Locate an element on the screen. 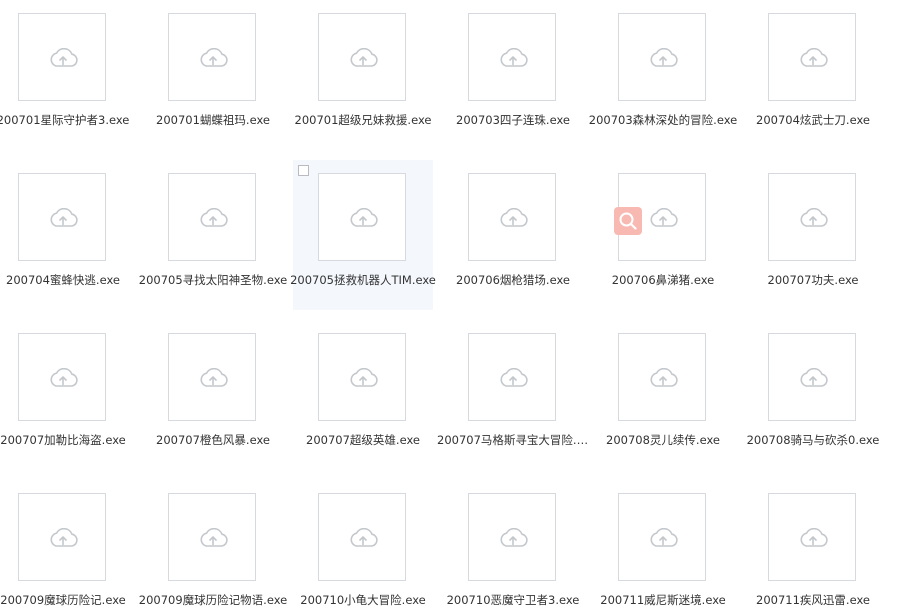  file-item: 200707超级英雄.exe is located at coordinates (363, 395).